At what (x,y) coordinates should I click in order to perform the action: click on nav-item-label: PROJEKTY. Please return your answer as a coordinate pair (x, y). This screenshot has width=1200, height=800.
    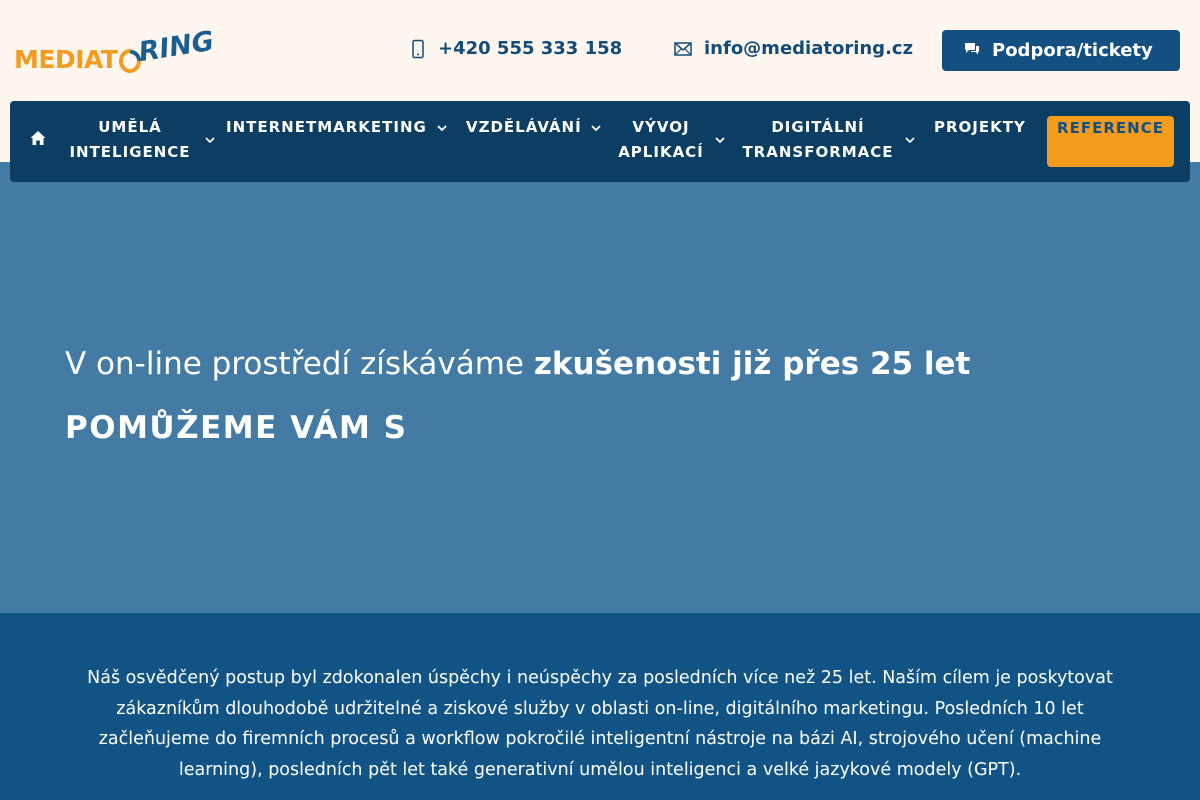
    Looking at the image, I should click on (980, 127).